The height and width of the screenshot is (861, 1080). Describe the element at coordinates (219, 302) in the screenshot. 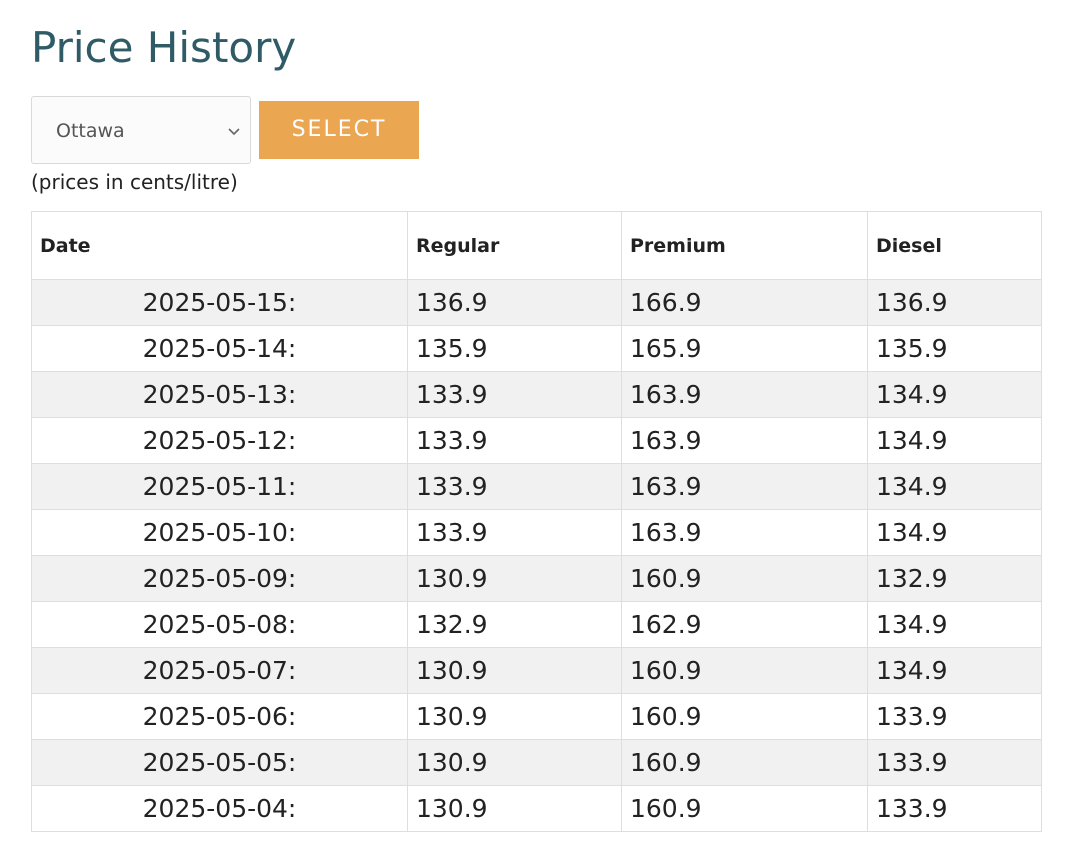

I see `date-cell: 2025-05-15:` at that location.